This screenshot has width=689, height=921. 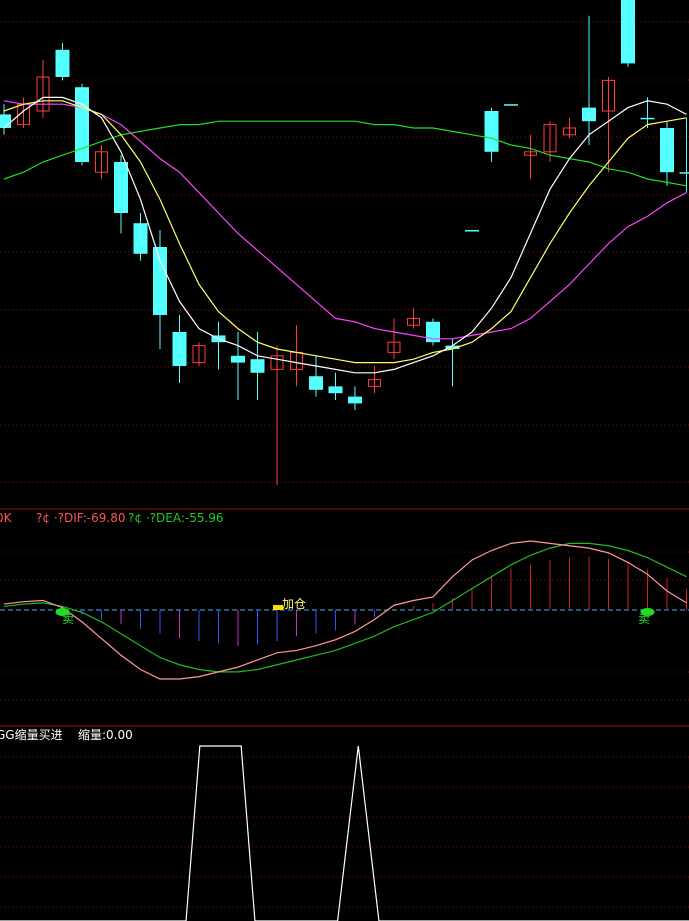 What do you see at coordinates (6, 518) in the screenshot?
I see `macd-prefix: 0K` at bounding box center [6, 518].